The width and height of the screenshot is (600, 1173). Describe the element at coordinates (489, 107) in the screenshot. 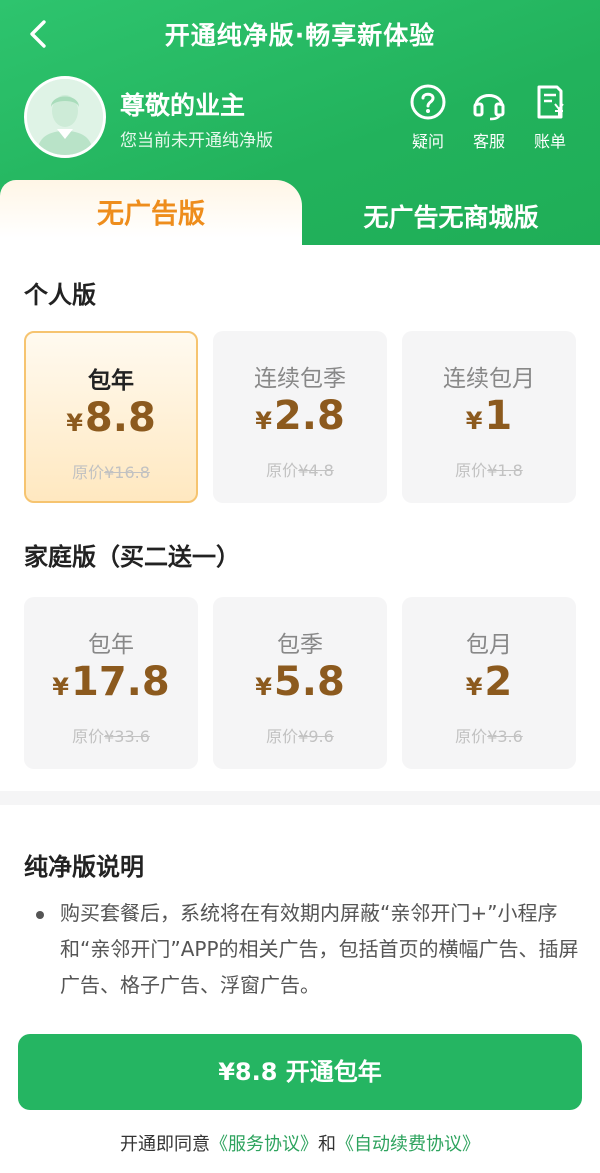

I see `headset-icon` at that location.